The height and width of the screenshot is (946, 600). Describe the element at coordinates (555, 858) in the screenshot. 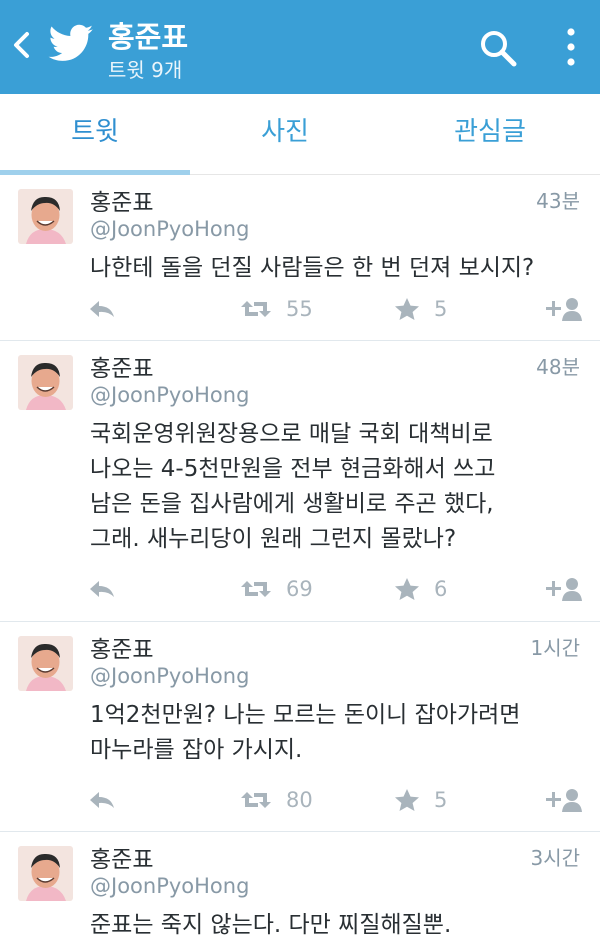

I see `tweet-timestamp: 3시간` at that location.